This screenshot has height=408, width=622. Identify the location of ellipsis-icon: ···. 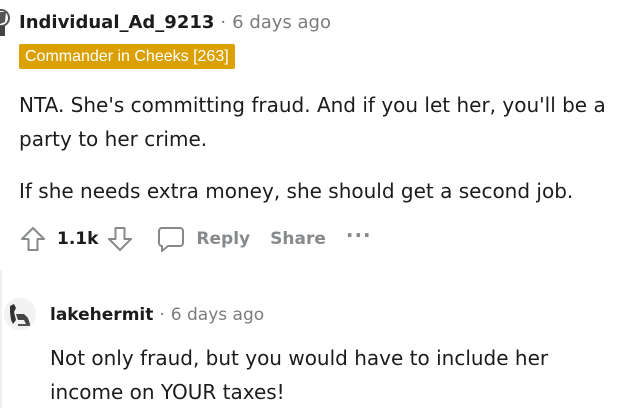
(359, 239).